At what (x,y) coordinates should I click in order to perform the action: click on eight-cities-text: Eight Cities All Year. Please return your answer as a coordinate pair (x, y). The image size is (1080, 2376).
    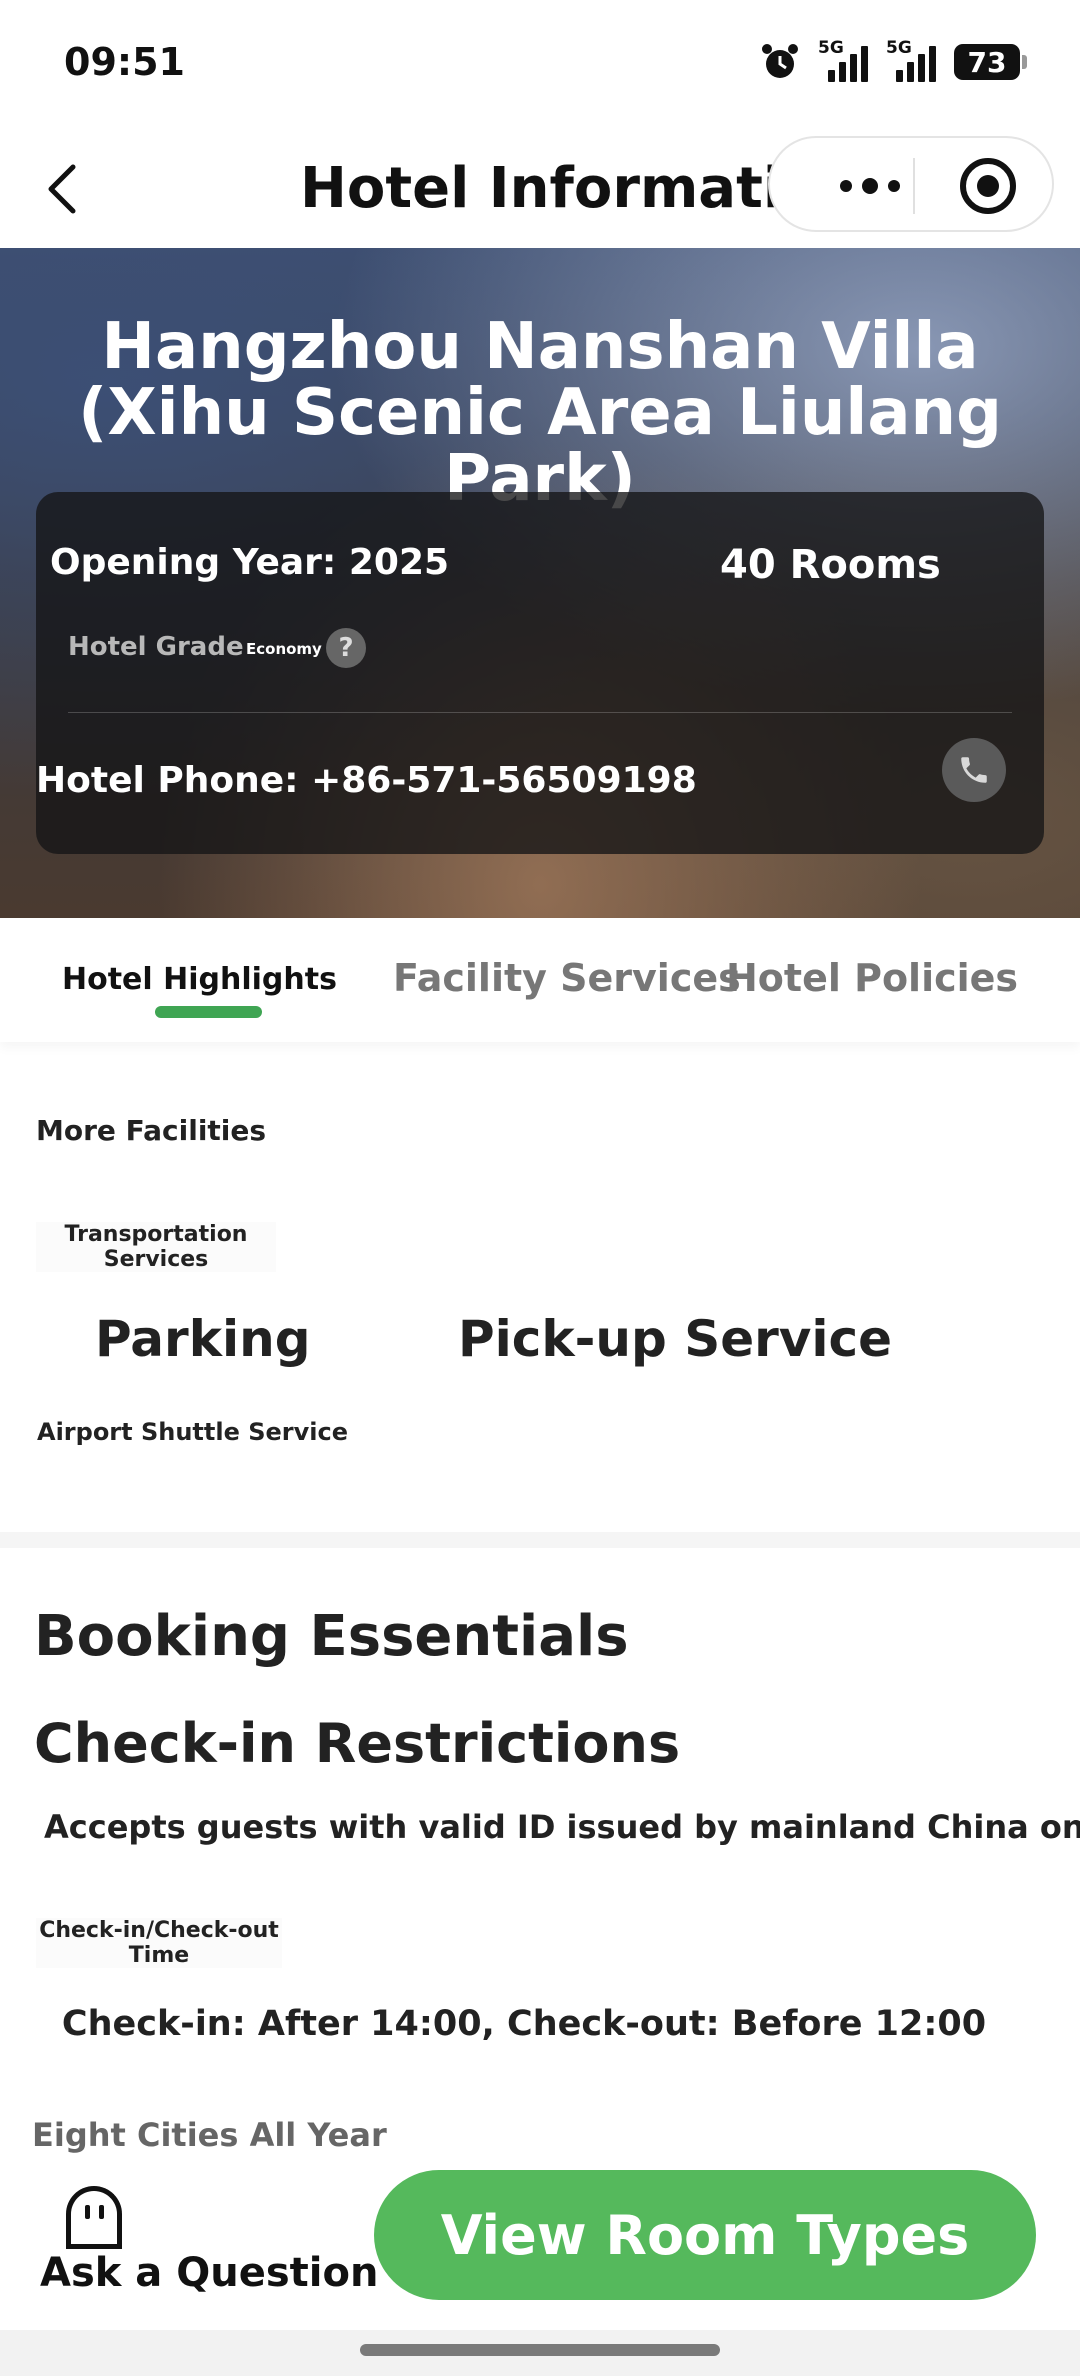
    Looking at the image, I should click on (209, 2135).